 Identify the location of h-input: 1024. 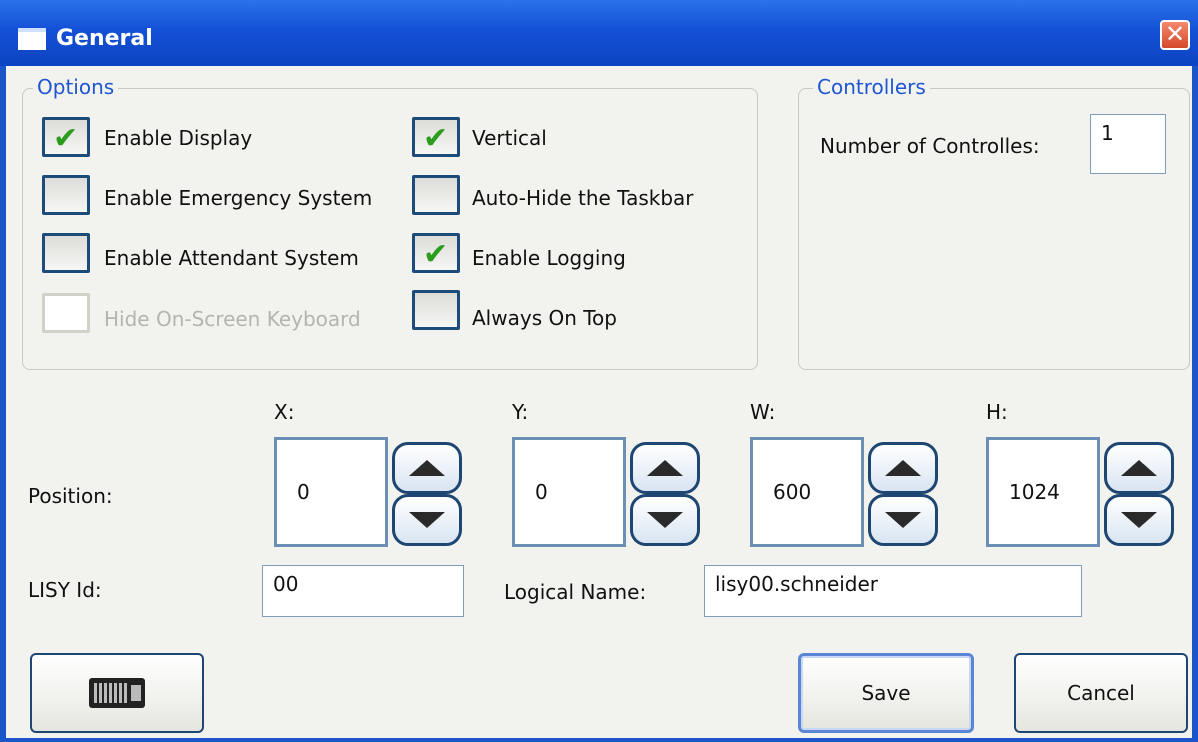
(1043, 492).